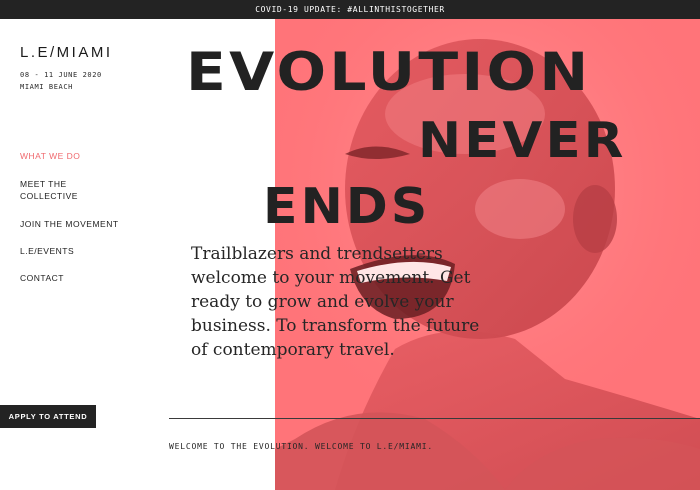 Image resolution: width=700 pixels, height=490 pixels. Describe the element at coordinates (75, 224) in the screenshot. I see `nav-item-join-the-movement: JOIN THE MOVEMENT` at that location.